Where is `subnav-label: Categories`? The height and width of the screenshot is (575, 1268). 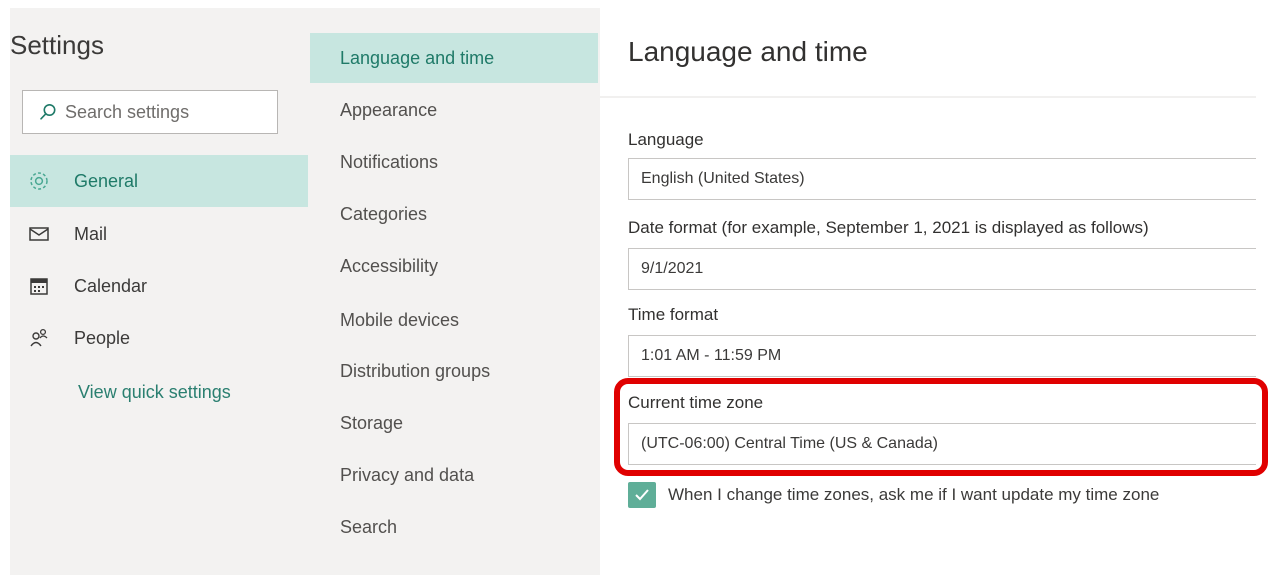 subnav-label: Categories is located at coordinates (384, 213).